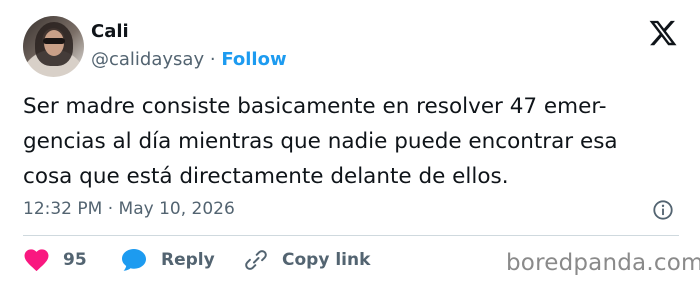 The height and width of the screenshot is (287, 700). What do you see at coordinates (55, 260) in the screenshot?
I see `like-button: 95` at bounding box center [55, 260].